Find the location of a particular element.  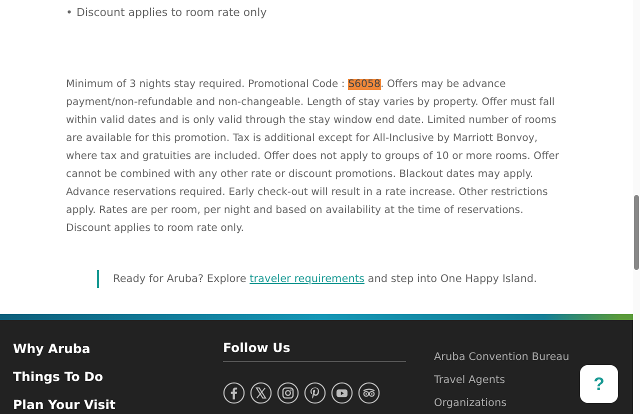

promo-code: S6058 is located at coordinates (364, 84).